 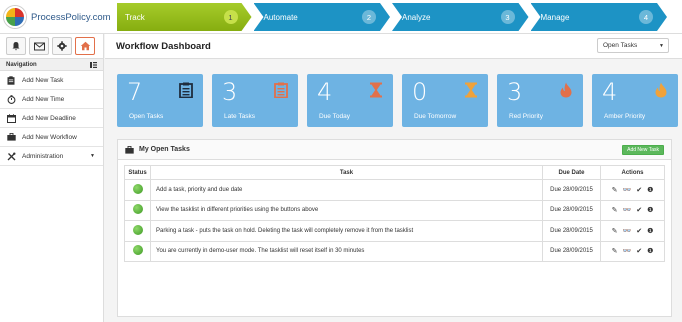 I want to click on card-due-tomorrow: 0 Due Tomorrow, so click(x=445, y=100).